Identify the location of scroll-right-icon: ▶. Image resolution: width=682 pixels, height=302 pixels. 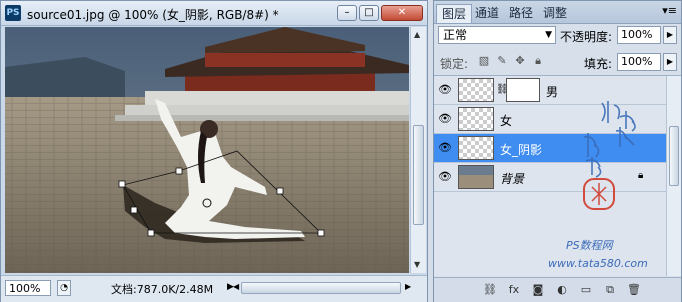
(408, 286).